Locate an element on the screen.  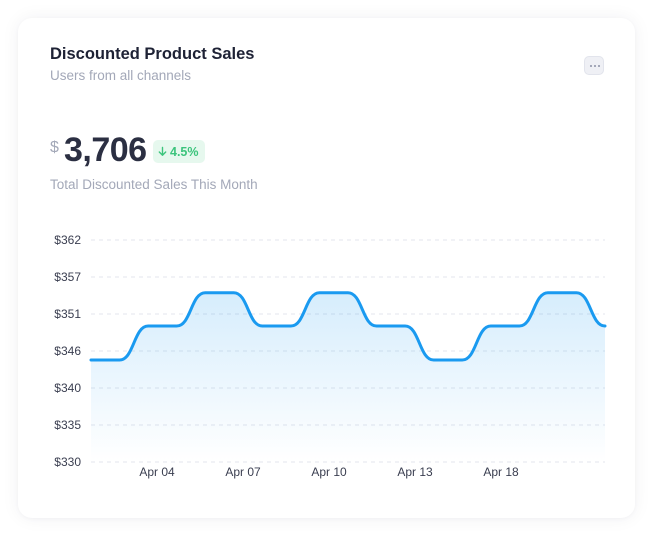
x-tick-label: Apr 13 is located at coordinates (415, 472).